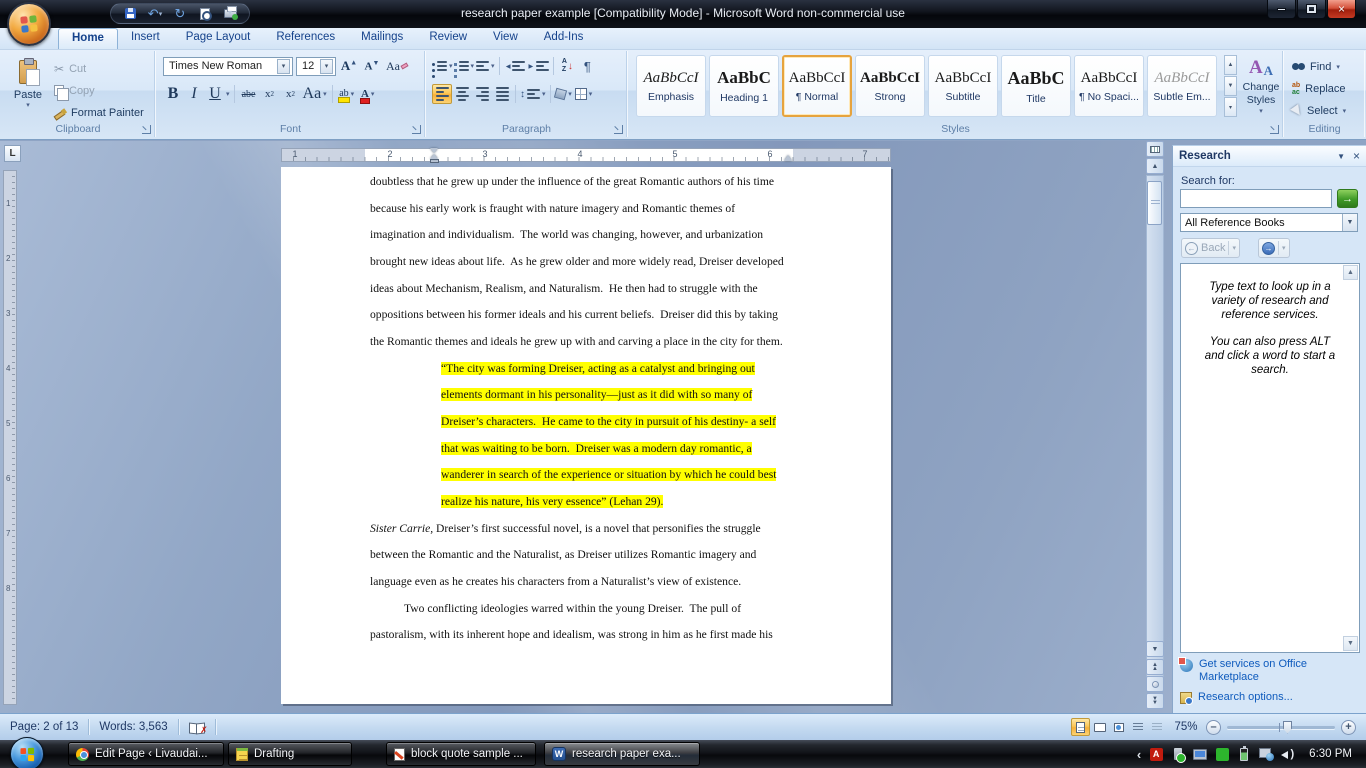  Describe the element at coordinates (1341, 156) in the screenshot. I see `pane-menu-button: ▼` at that location.